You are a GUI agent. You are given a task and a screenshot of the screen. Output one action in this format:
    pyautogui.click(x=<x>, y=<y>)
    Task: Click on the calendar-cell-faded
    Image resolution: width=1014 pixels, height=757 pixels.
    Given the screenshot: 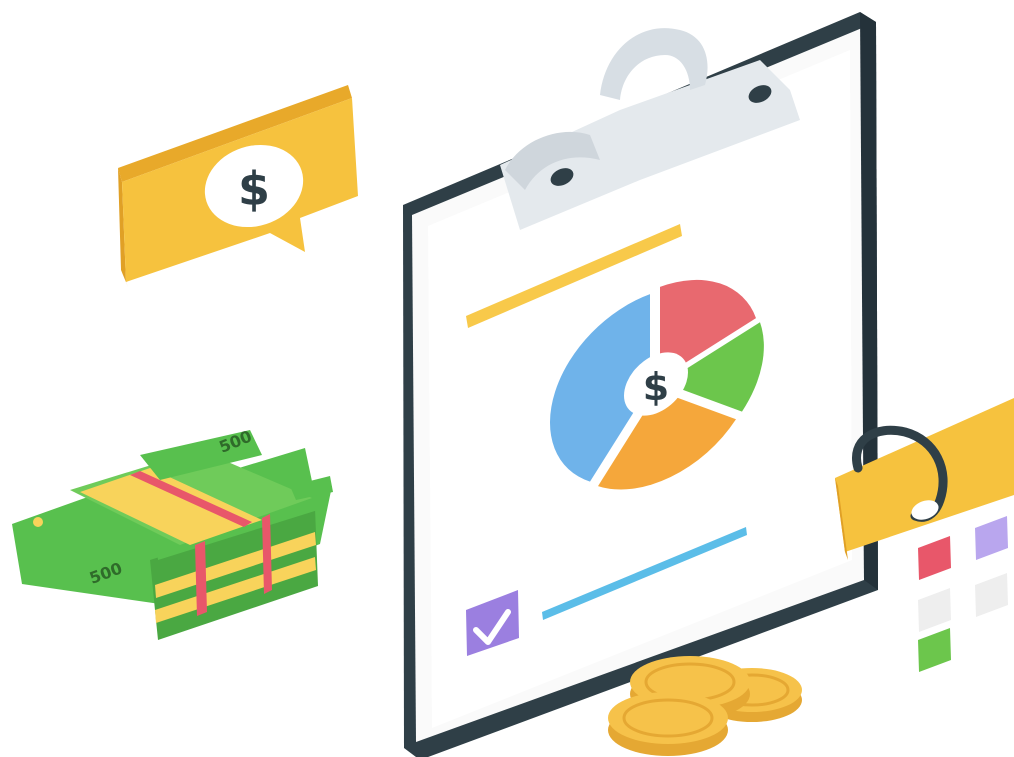 What is the action you would take?
    pyautogui.click(x=934, y=610)
    